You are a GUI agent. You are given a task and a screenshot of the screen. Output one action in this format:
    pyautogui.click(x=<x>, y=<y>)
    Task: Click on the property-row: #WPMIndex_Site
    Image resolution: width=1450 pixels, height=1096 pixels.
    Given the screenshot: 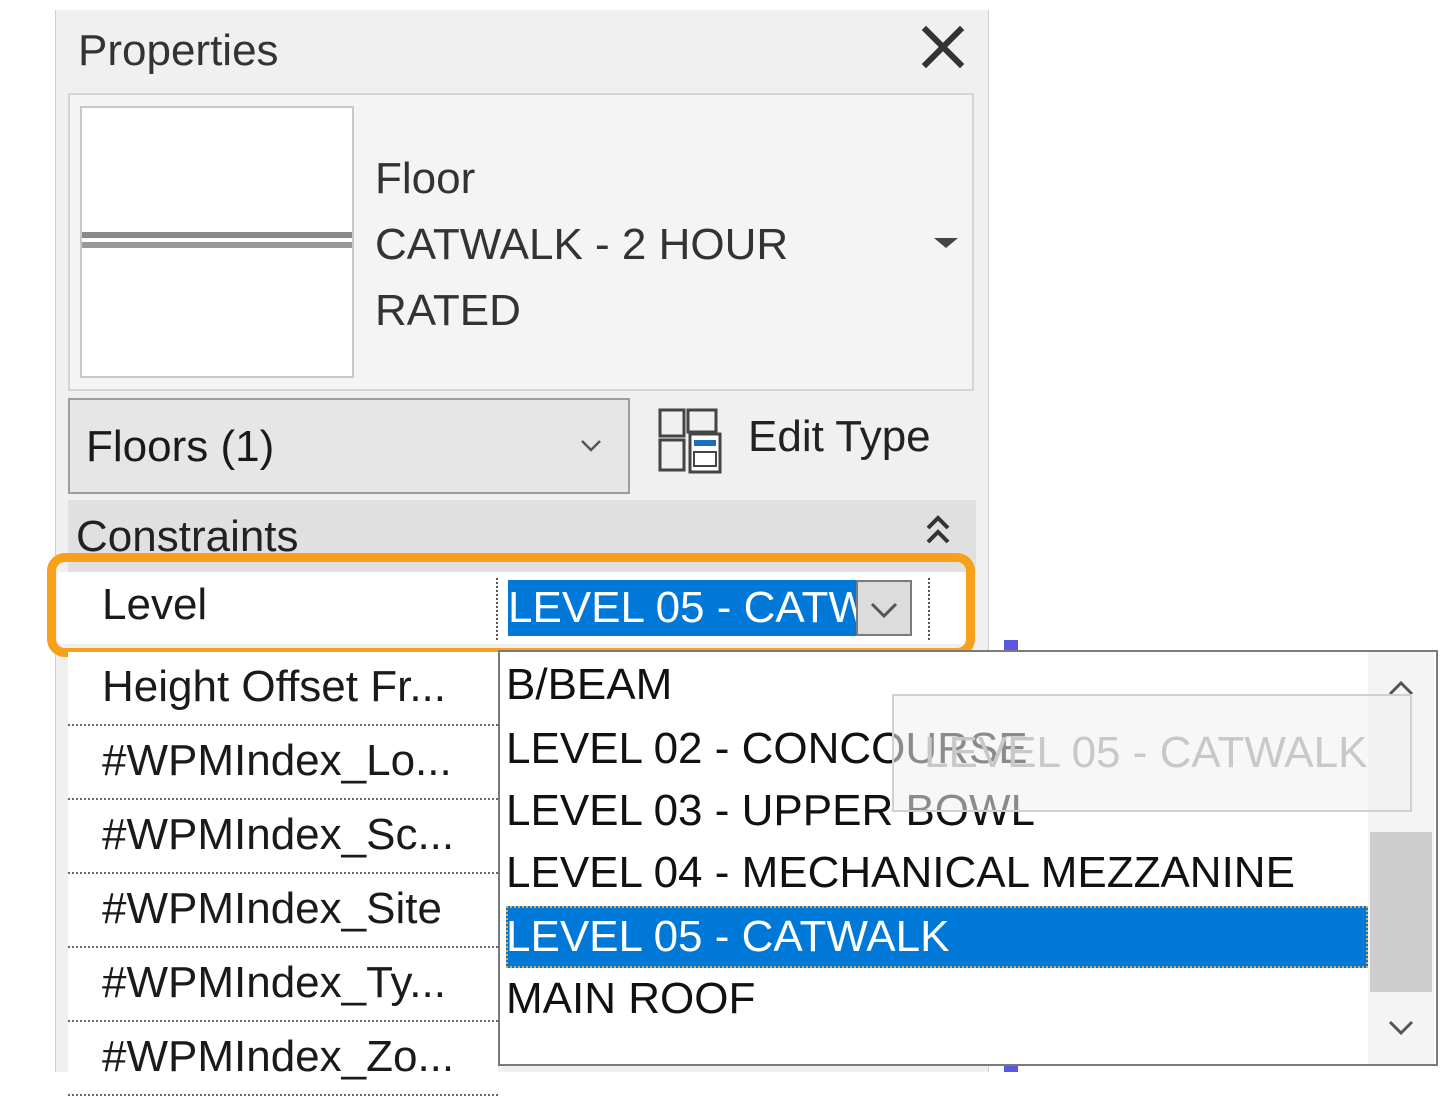 What is the action you would take?
    pyautogui.click(x=283, y=911)
    